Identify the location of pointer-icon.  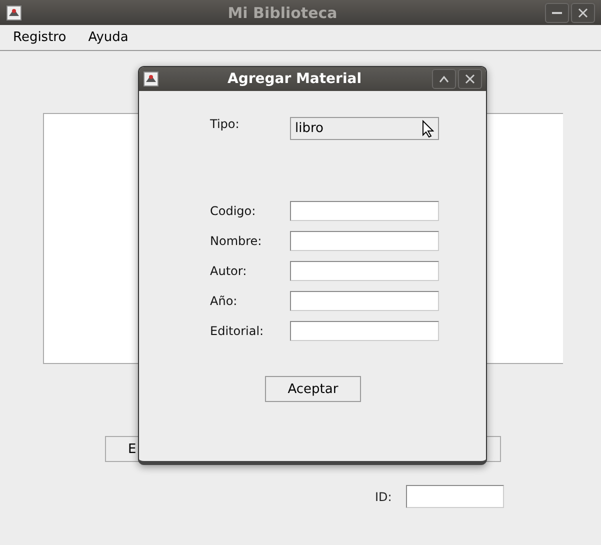
(428, 129).